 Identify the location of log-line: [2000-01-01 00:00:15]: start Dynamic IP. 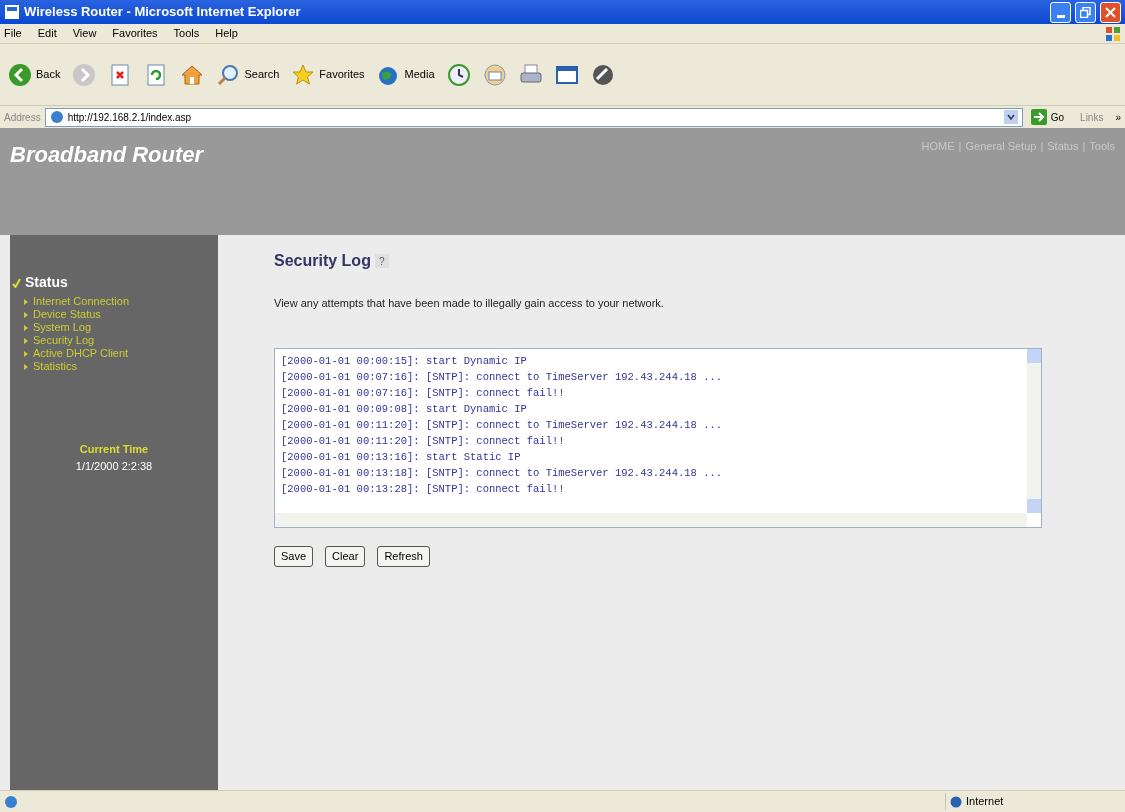
(404, 361).